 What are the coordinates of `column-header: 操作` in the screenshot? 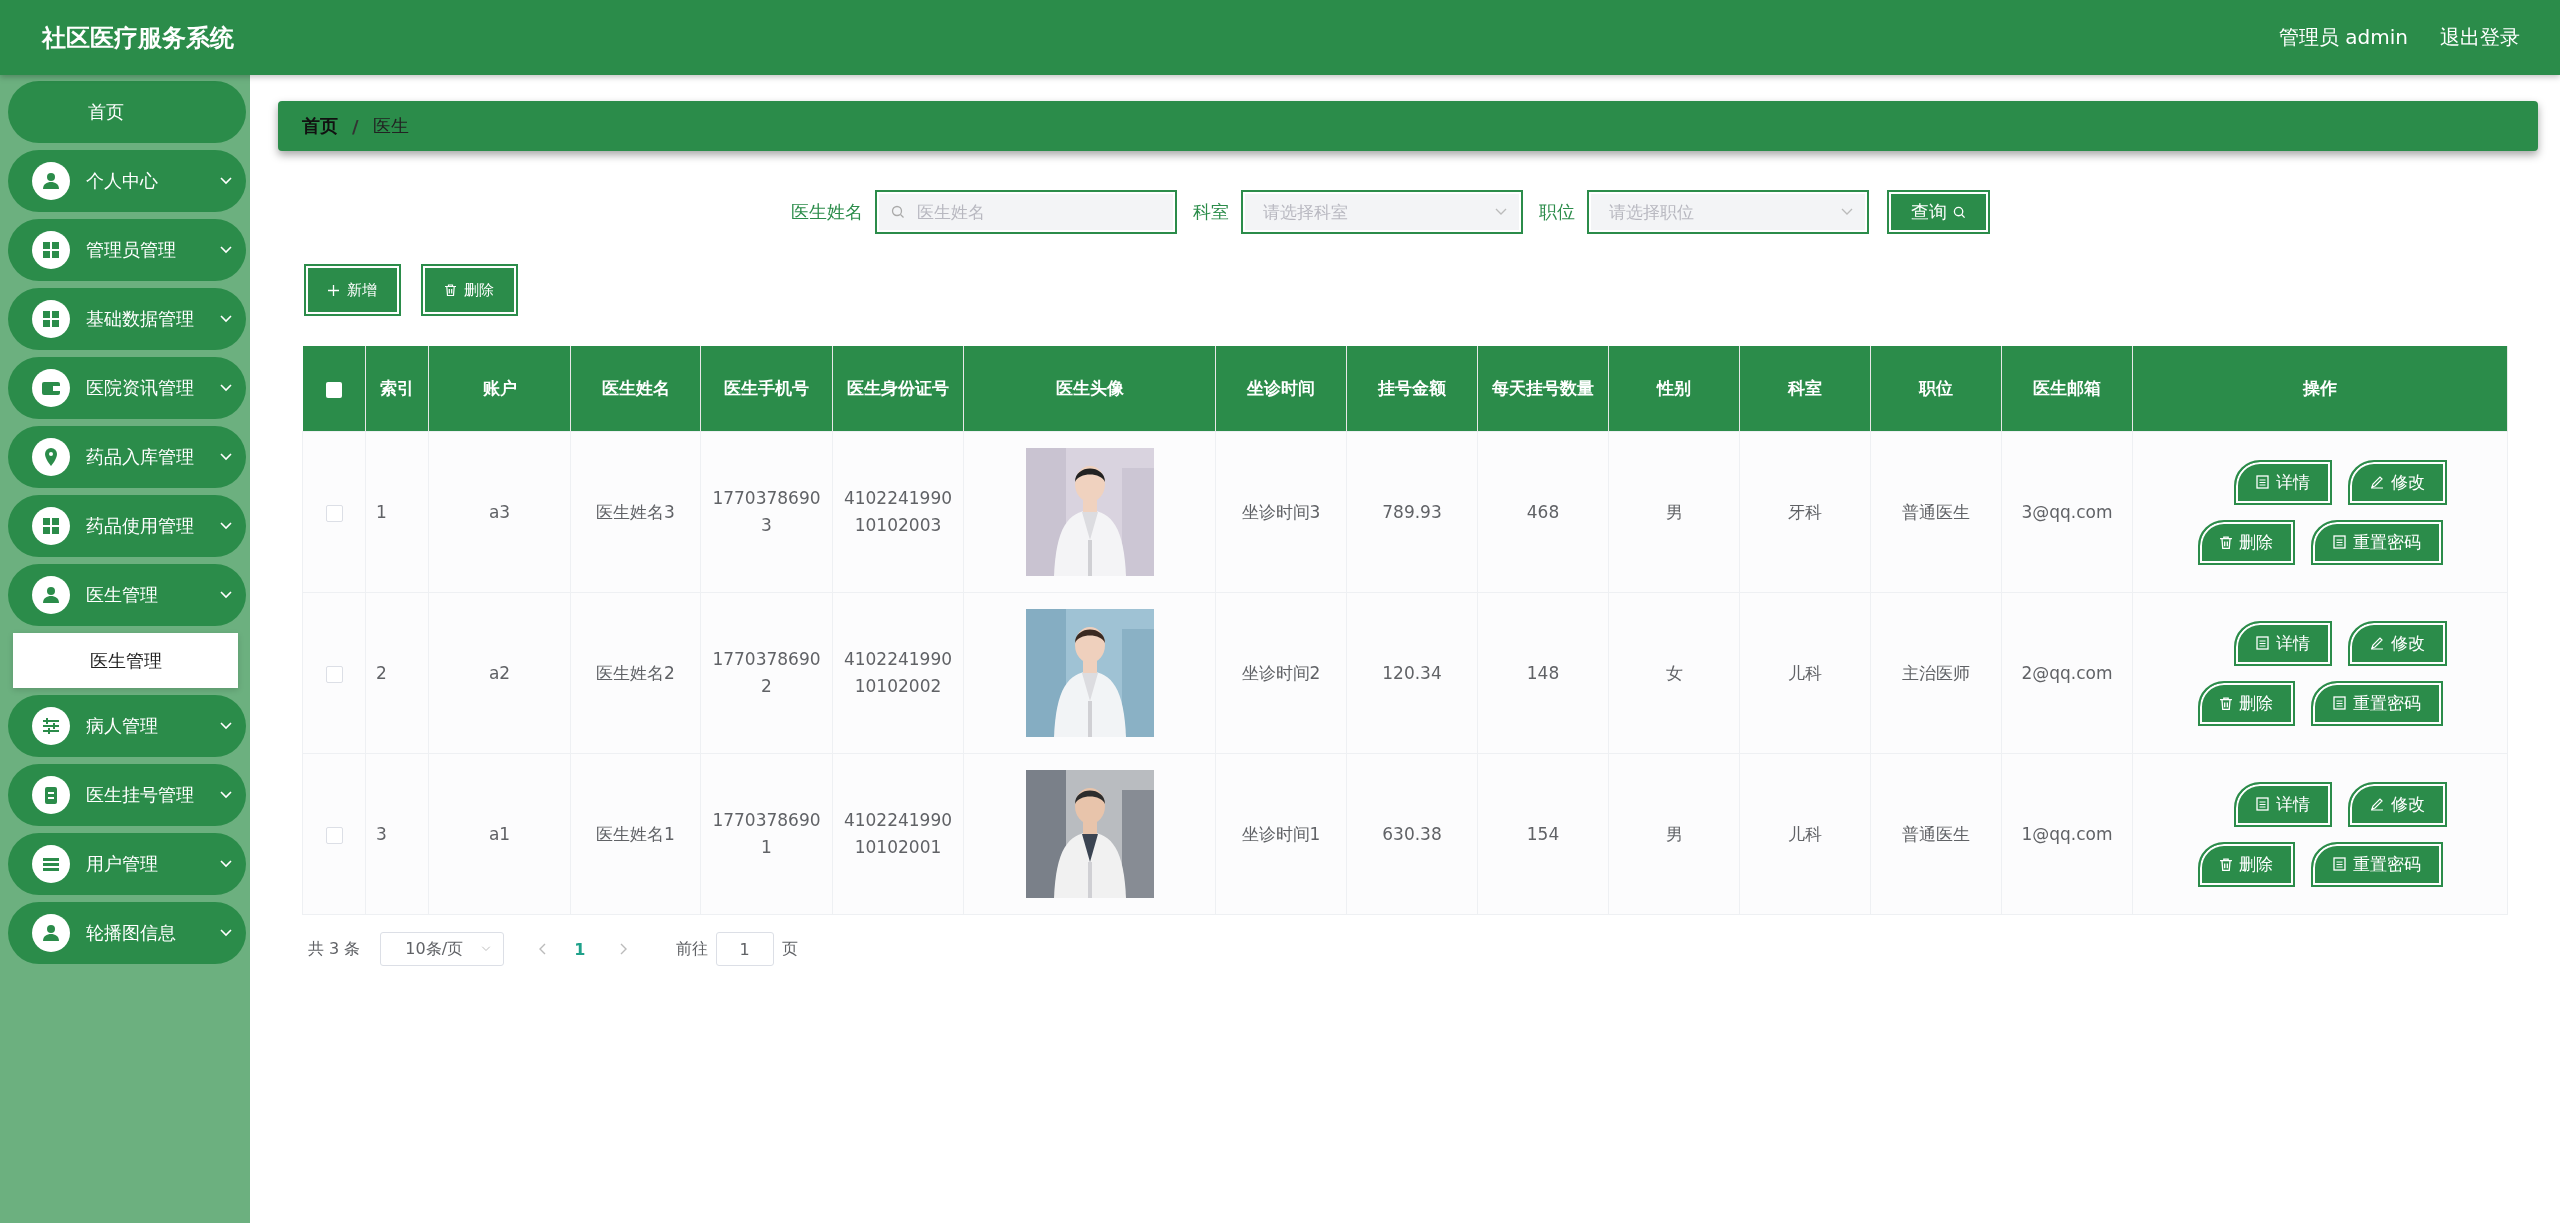 It's located at (2320, 389).